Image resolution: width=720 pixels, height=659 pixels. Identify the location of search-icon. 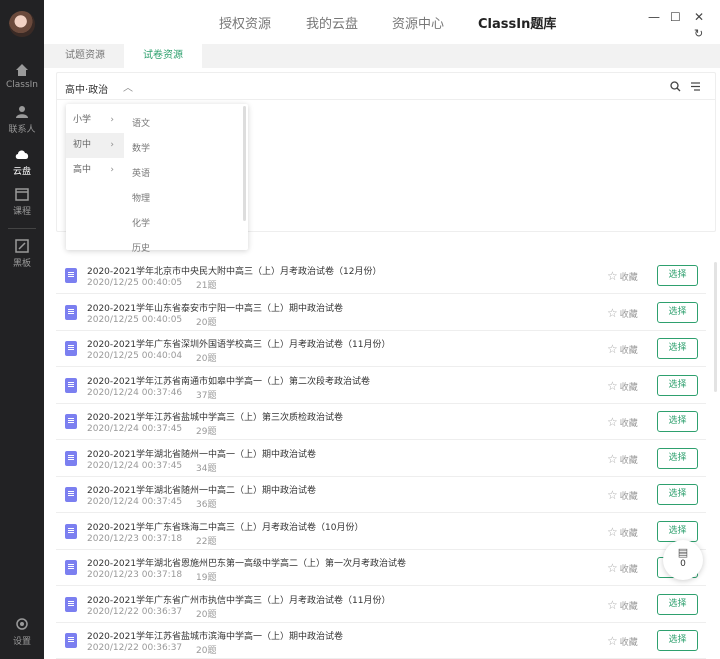
(675, 86).